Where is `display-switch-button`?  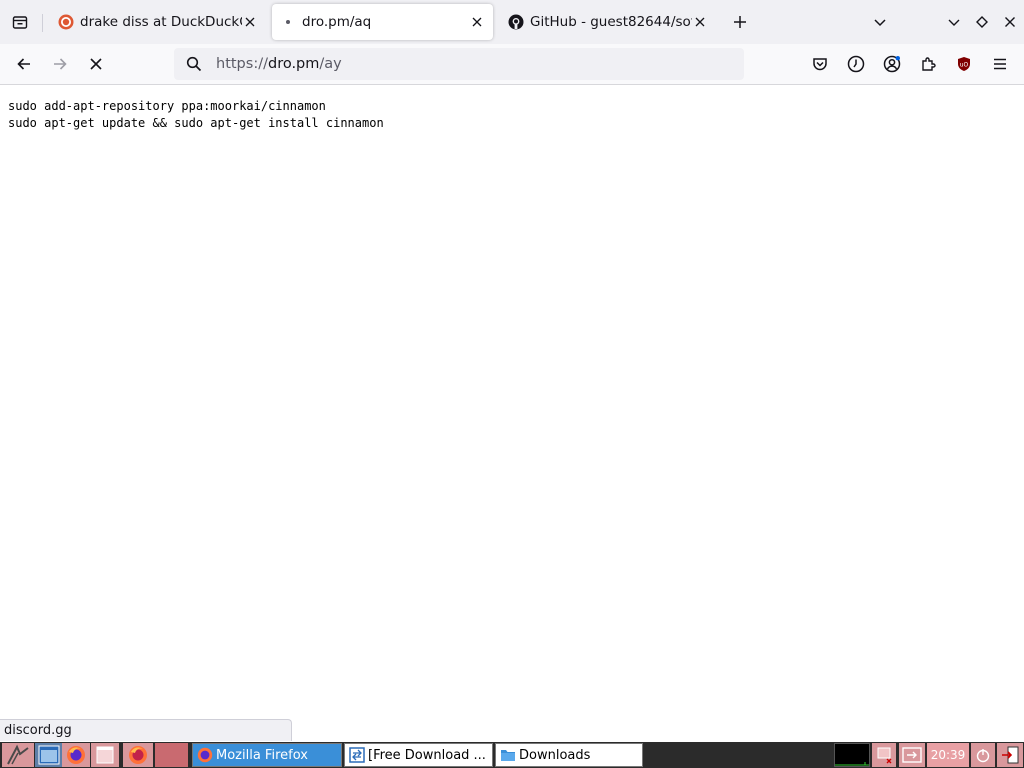 display-switch-button is located at coordinates (912, 755).